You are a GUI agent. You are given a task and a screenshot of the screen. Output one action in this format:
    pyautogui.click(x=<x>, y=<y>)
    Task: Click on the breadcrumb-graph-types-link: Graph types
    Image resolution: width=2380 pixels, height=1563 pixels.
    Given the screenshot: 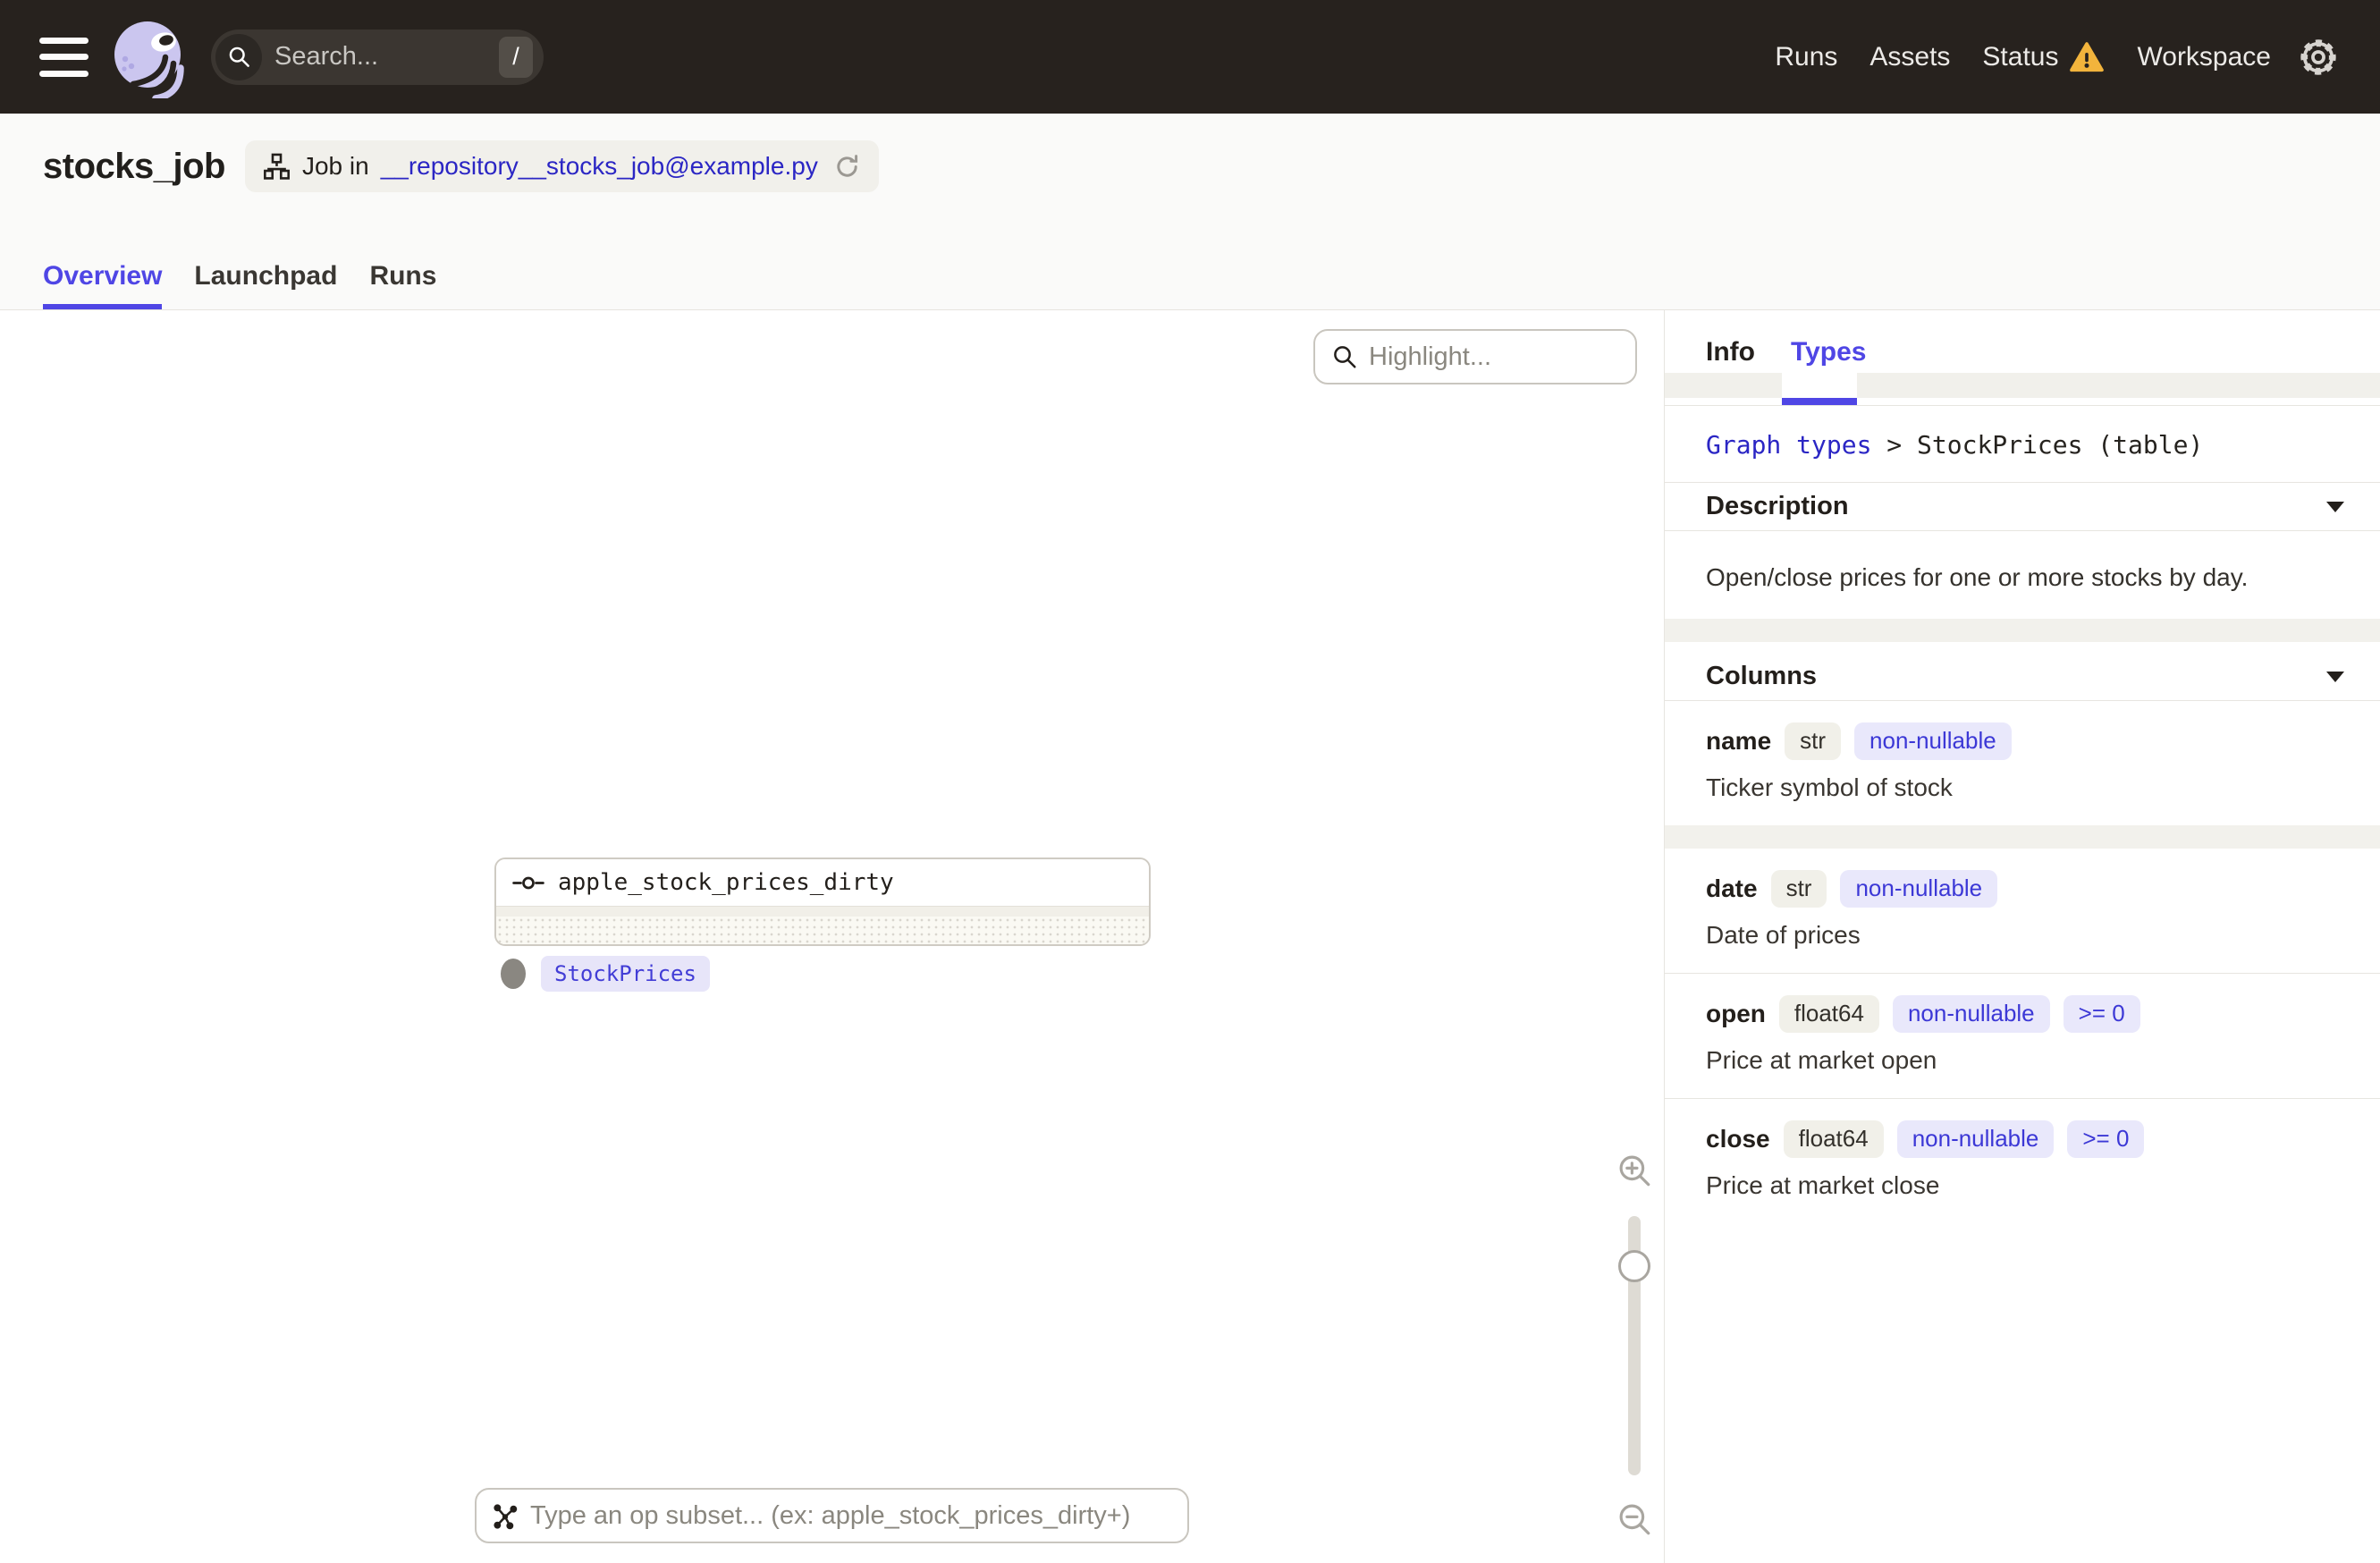 What is the action you would take?
    pyautogui.click(x=1788, y=445)
    